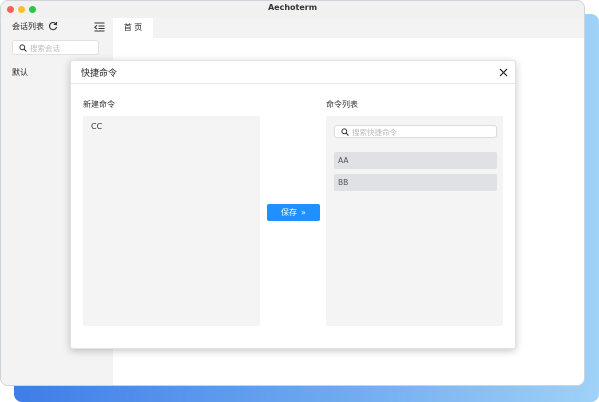 The height and width of the screenshot is (402, 599). What do you see at coordinates (415, 160) in the screenshot?
I see `command-item: AA` at bounding box center [415, 160].